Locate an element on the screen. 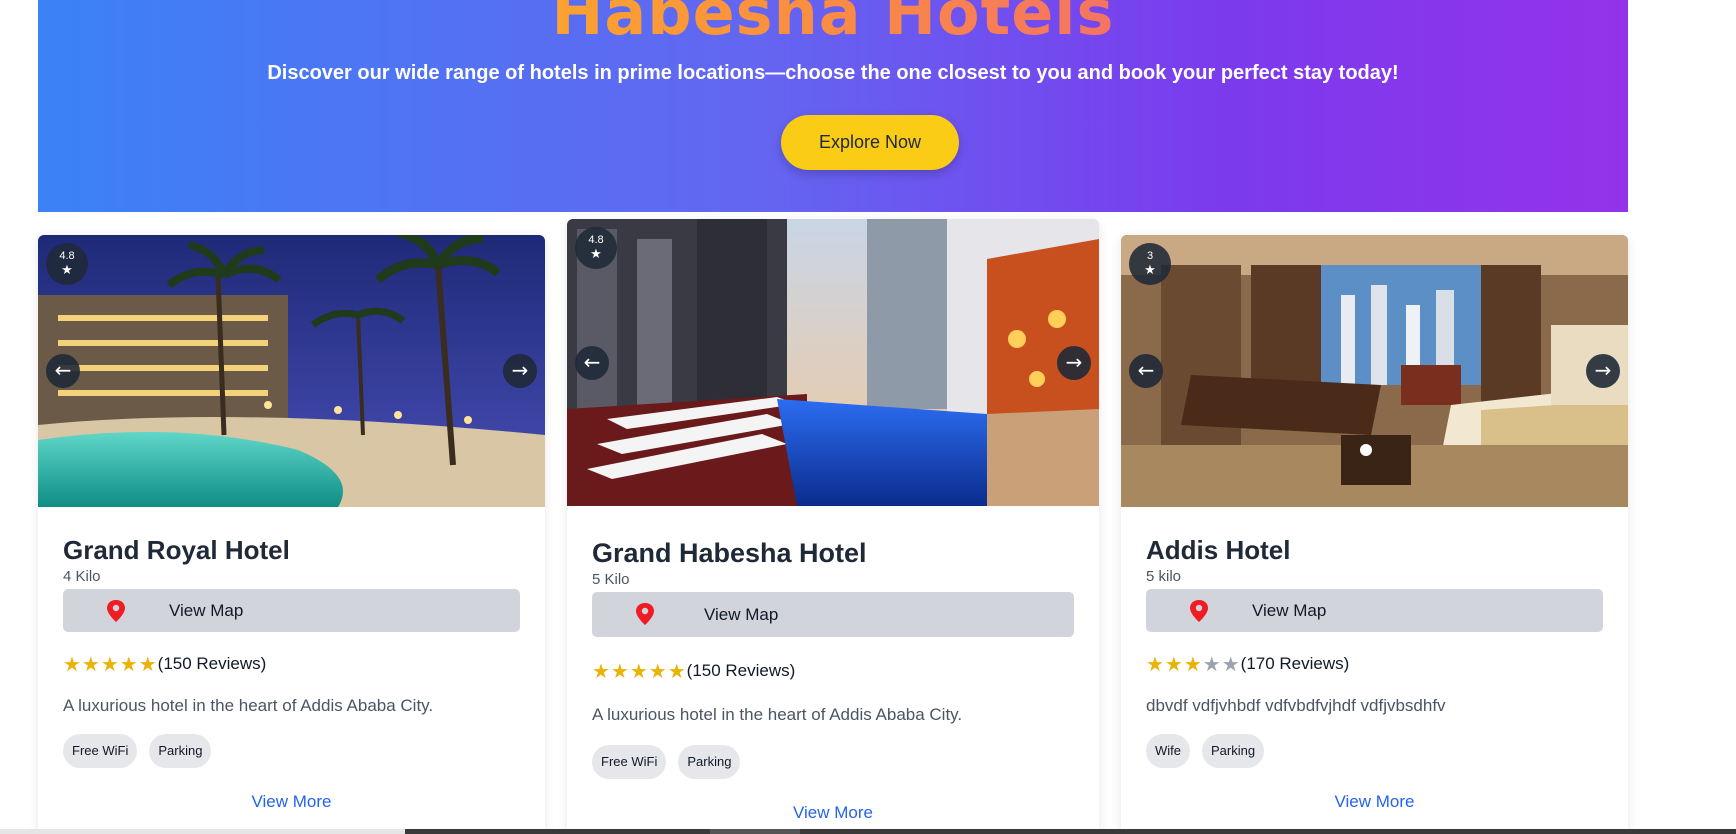 Image resolution: width=1736 pixels, height=834 pixels. rating-badge: 3 ★ is located at coordinates (1150, 264).